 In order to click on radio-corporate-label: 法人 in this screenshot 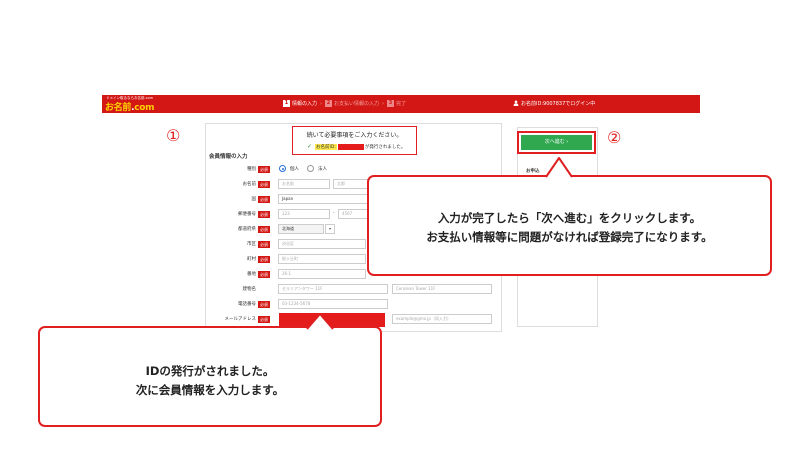, I will do `click(322, 169)`.